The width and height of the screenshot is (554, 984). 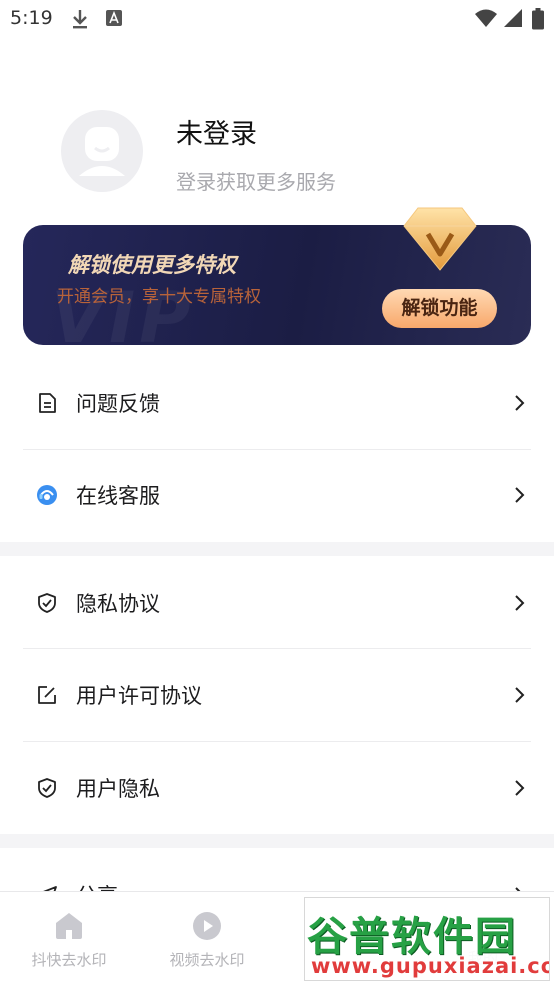 I want to click on home-icon, so click(x=69, y=926).